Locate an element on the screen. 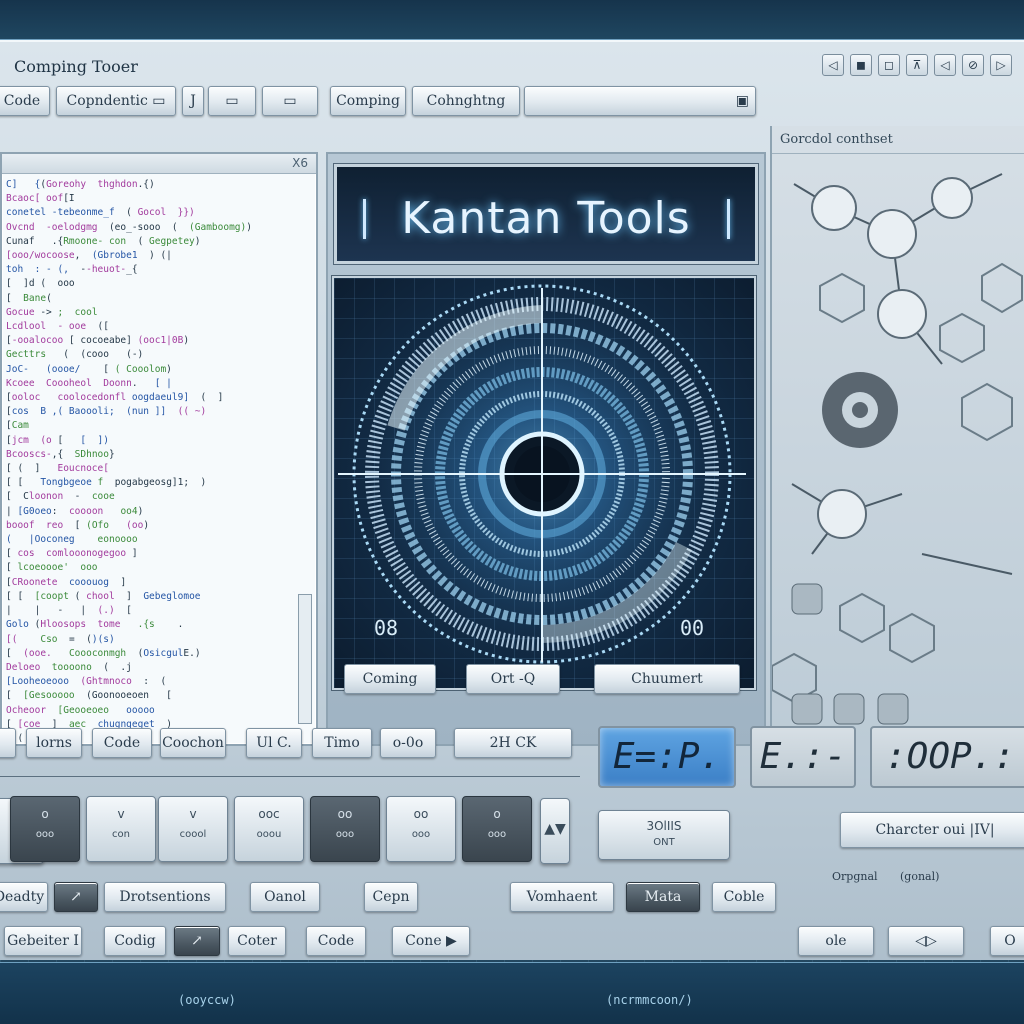 This screenshot has width=1024, height=1024. o-button: O is located at coordinates (1007, 941).